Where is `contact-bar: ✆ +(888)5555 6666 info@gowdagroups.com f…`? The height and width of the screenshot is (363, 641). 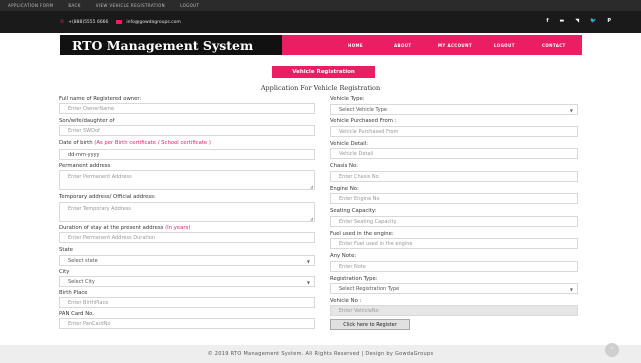 contact-bar: ✆ +(888)5555 6666 info@gowdagroups.com f… is located at coordinates (320, 22).